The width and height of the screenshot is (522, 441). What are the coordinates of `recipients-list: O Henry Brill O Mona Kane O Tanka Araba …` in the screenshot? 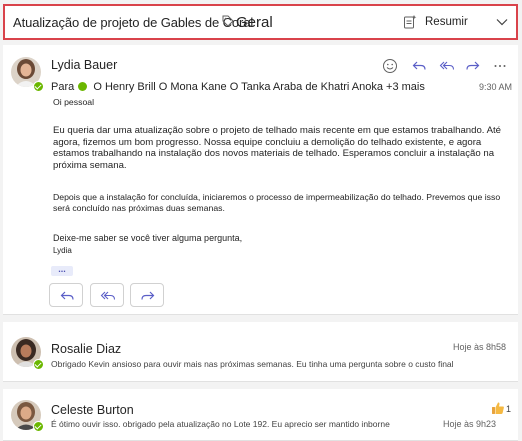 It's located at (259, 87).